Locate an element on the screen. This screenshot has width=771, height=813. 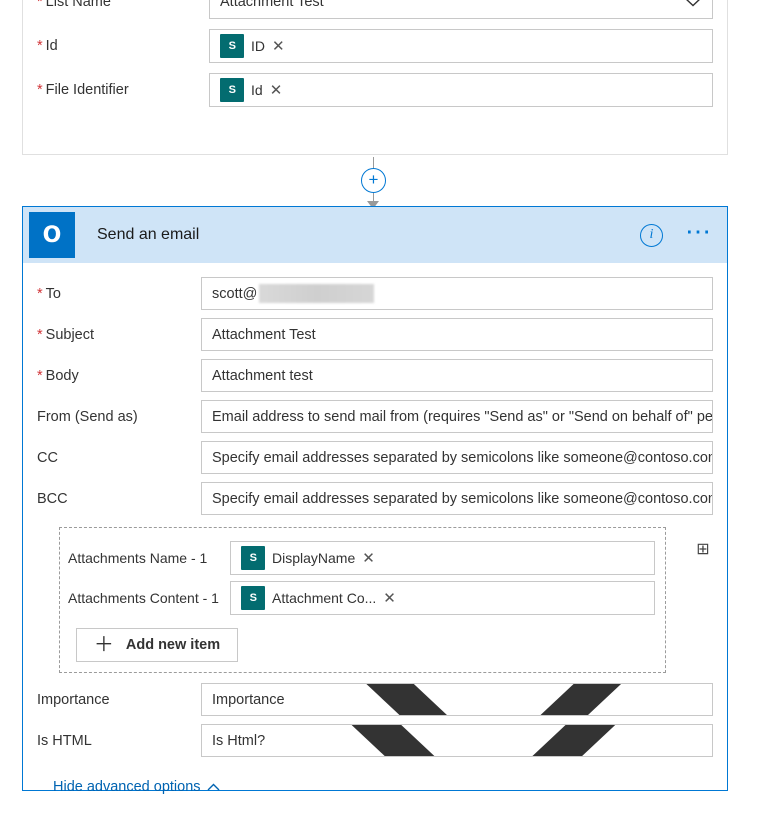
label-text: Subject is located at coordinates (70, 334).